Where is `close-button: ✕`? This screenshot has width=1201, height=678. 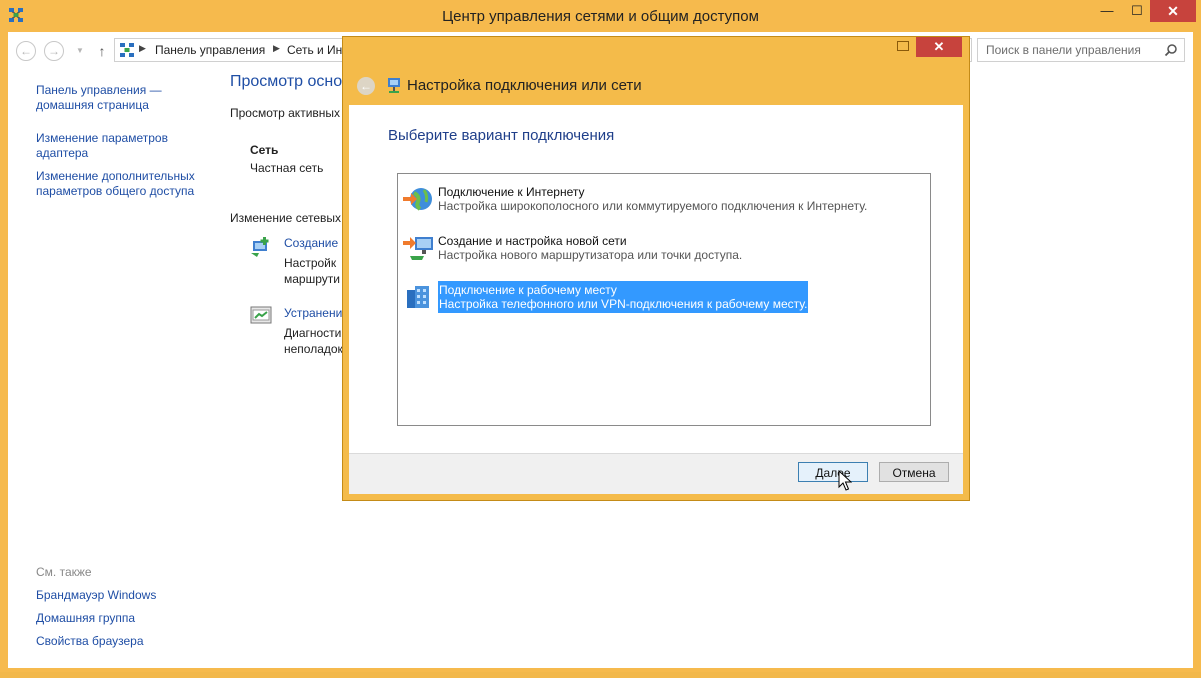
close-button: ✕ is located at coordinates (1173, 11).